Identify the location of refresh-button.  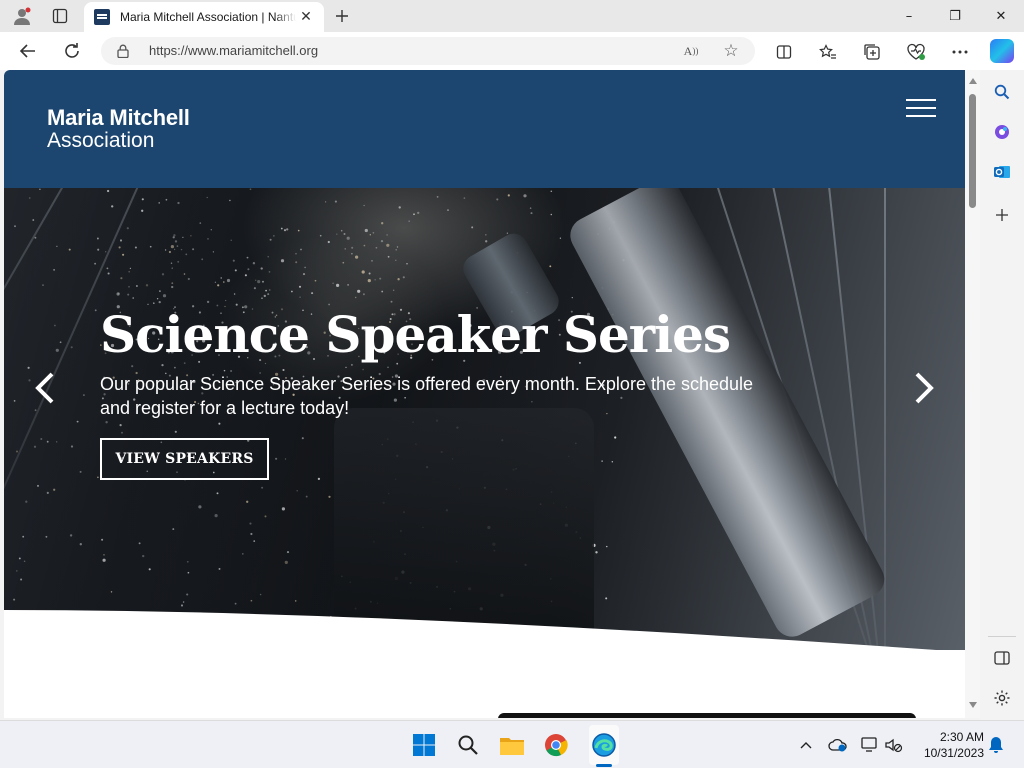
(72, 51).